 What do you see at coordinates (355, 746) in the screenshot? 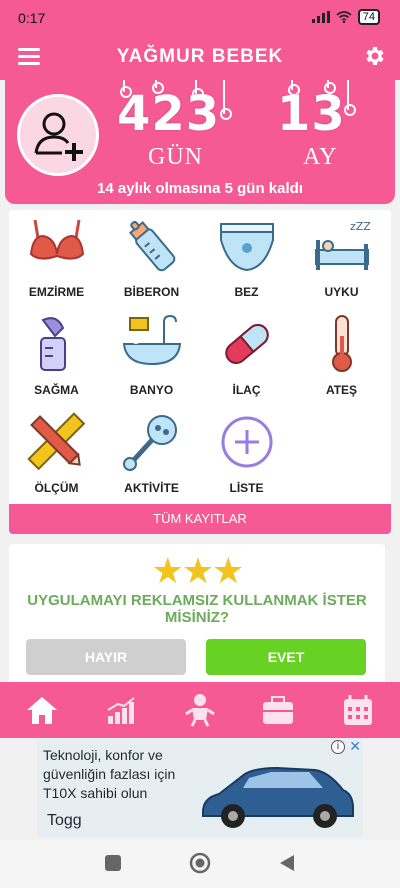
I see `ad-close-icon: ✕` at bounding box center [355, 746].